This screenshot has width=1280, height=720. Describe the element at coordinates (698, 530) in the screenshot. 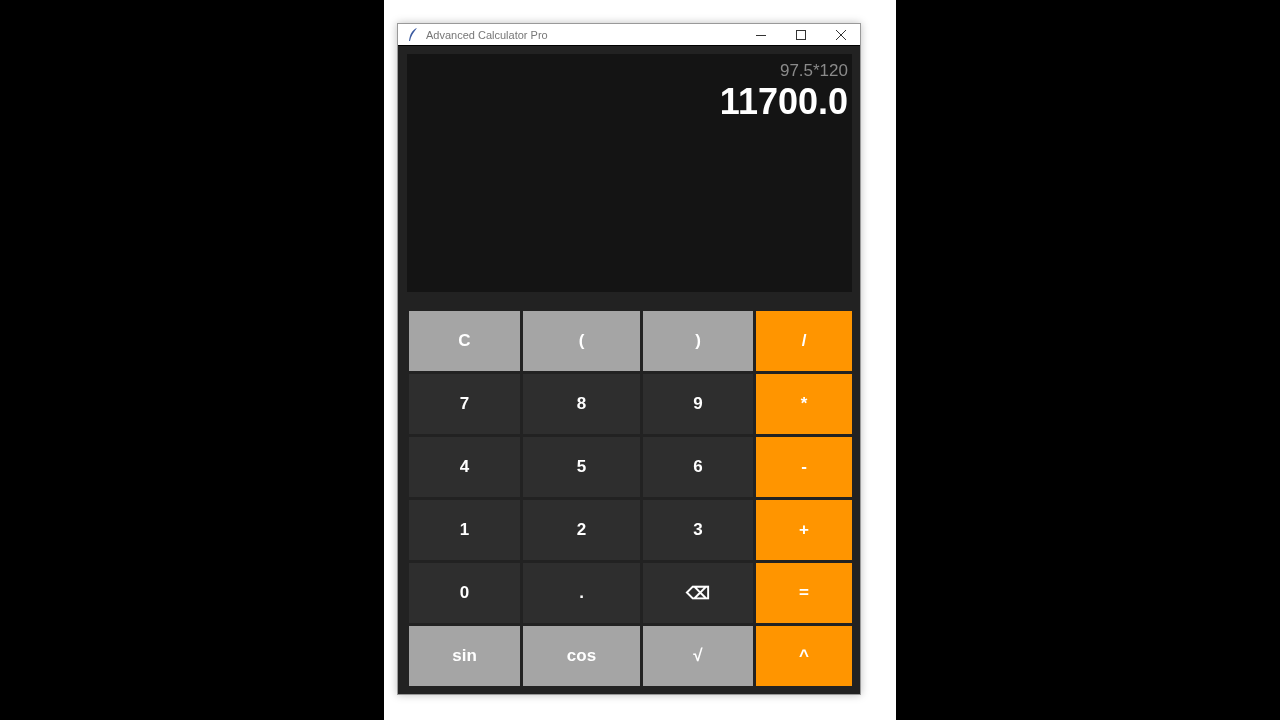

I see `calculator-key: 3` at that location.